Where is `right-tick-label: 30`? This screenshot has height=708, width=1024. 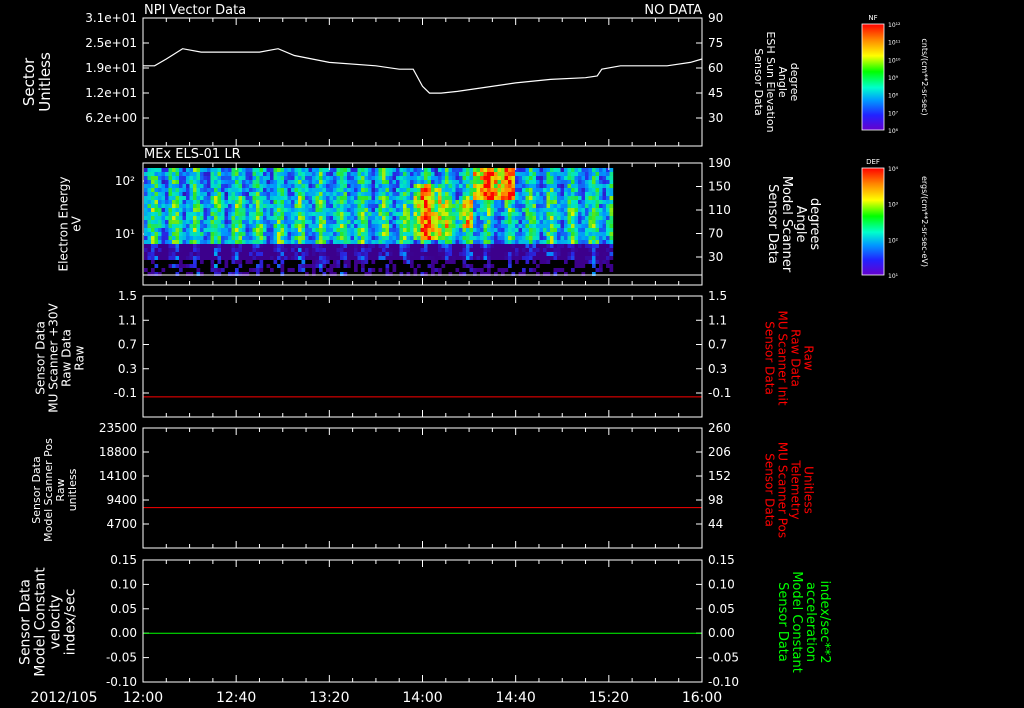
right-tick-label: 30 is located at coordinates (715, 257).